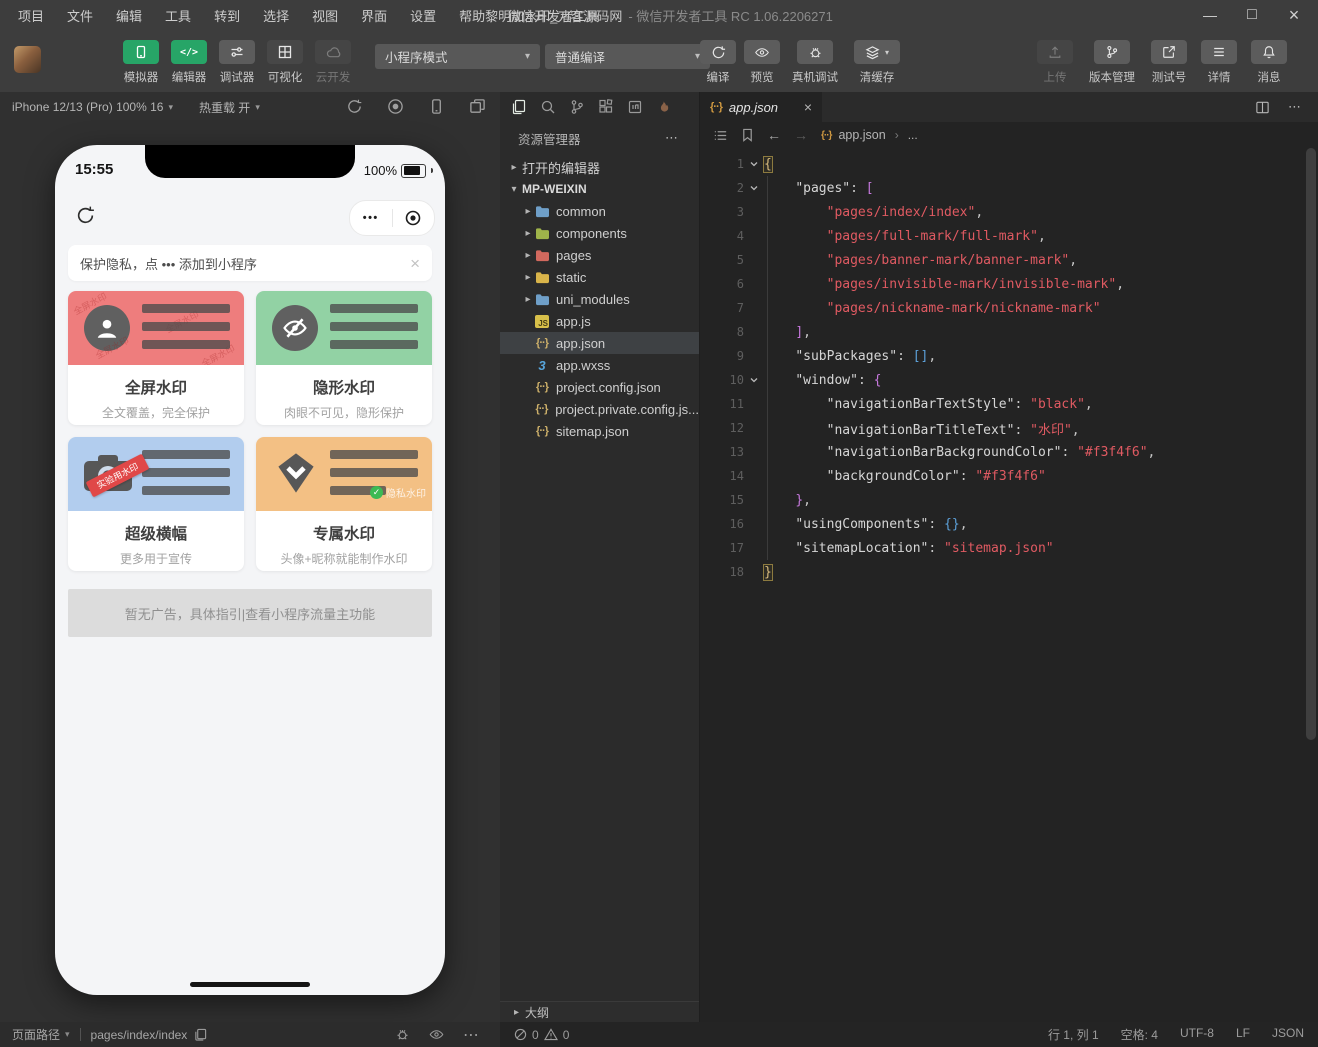 Image resolution: width=1318 pixels, height=1047 pixels. Describe the element at coordinates (1169, 62) in the screenshot. I see `test-account-button: 测试号` at that location.